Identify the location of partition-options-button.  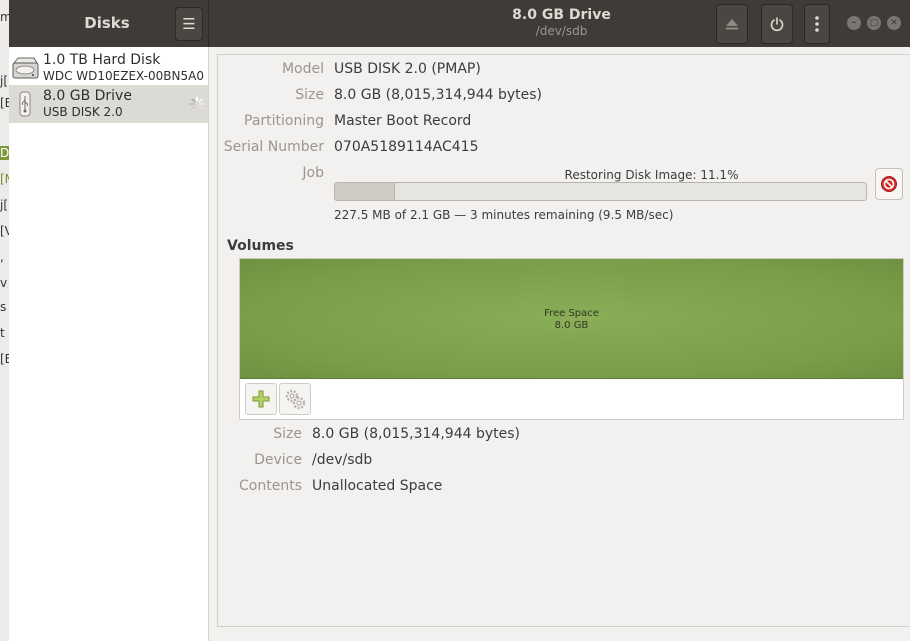
(295, 399).